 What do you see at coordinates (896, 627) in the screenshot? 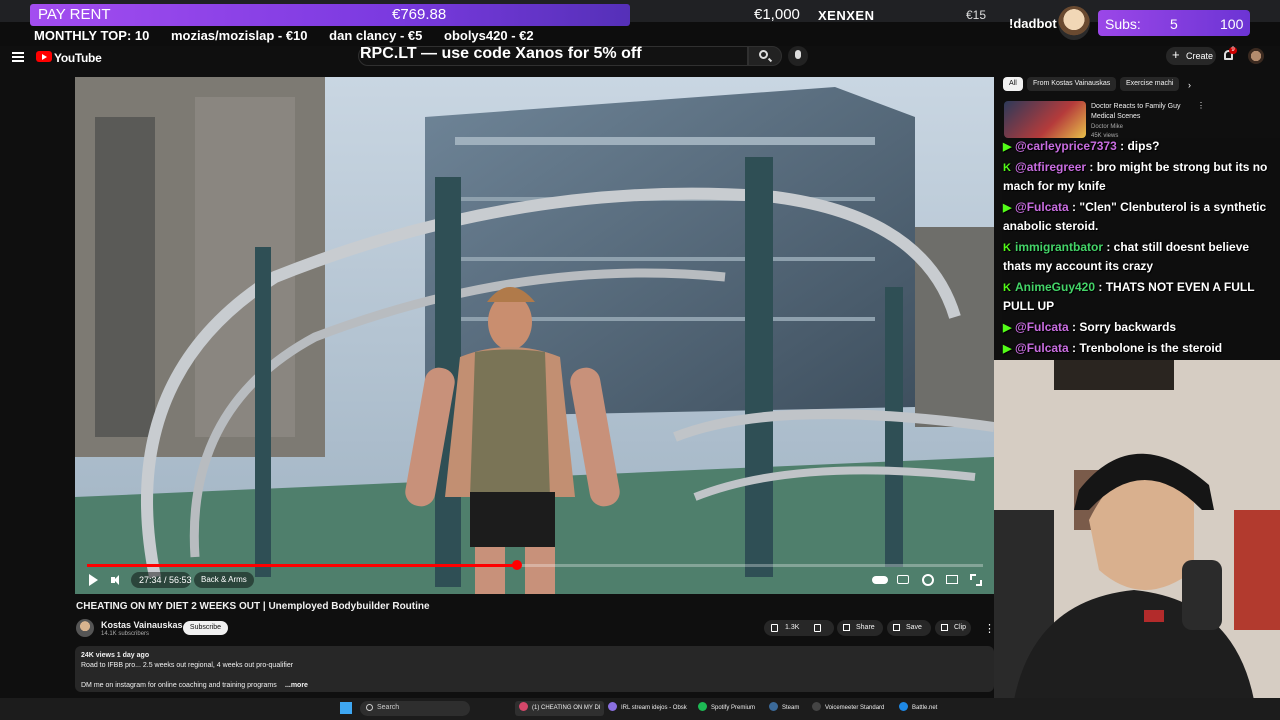
I see `save-icon` at bounding box center [896, 627].